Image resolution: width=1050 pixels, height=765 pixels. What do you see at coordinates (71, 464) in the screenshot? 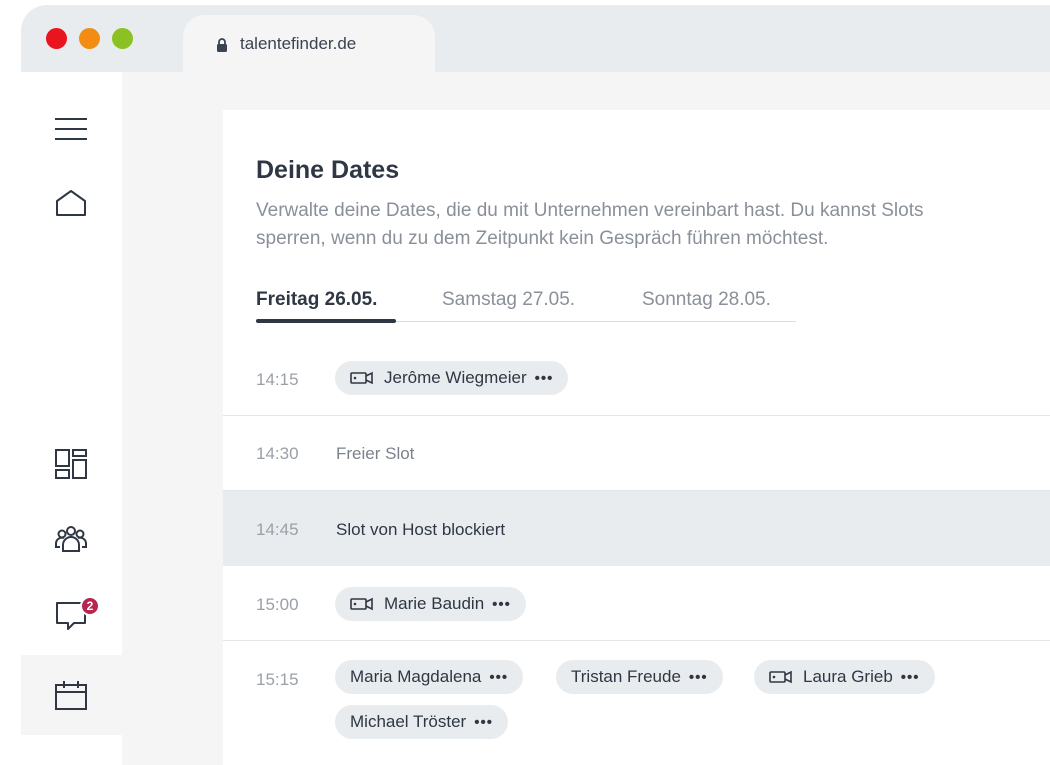
I see `dashboard-icon` at bounding box center [71, 464].